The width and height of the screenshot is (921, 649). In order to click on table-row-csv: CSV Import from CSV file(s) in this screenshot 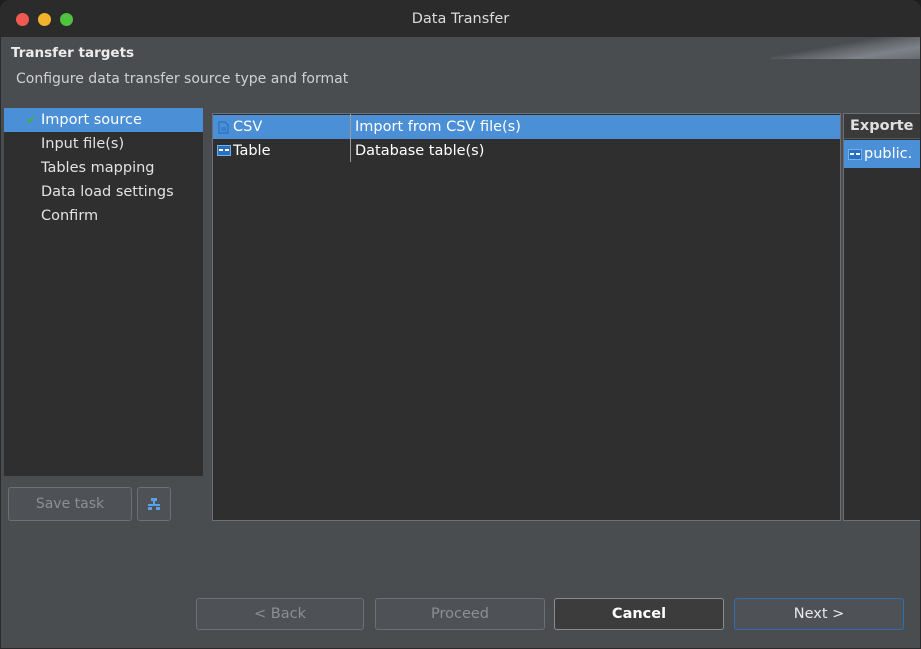, I will do `click(526, 127)`.